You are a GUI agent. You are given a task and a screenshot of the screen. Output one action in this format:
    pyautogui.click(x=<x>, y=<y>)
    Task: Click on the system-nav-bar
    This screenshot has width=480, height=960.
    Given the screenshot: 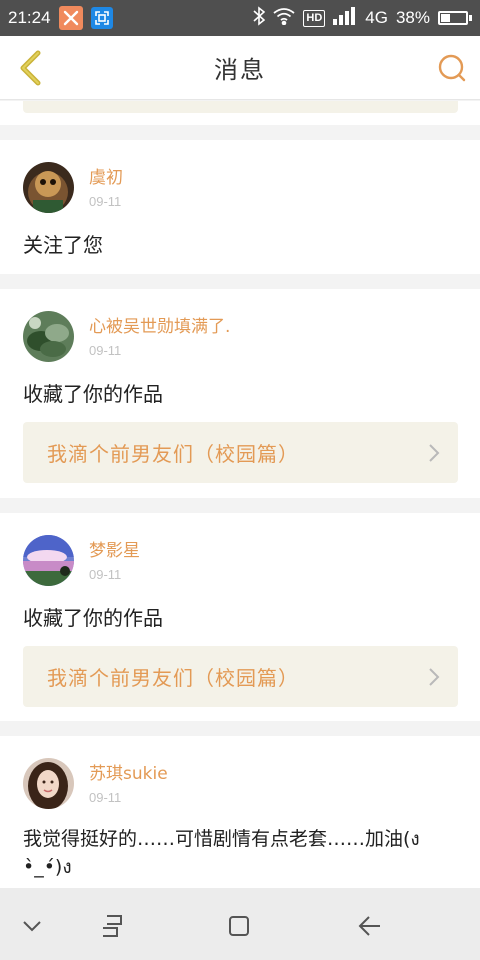 What is the action you would take?
    pyautogui.click(x=240, y=924)
    